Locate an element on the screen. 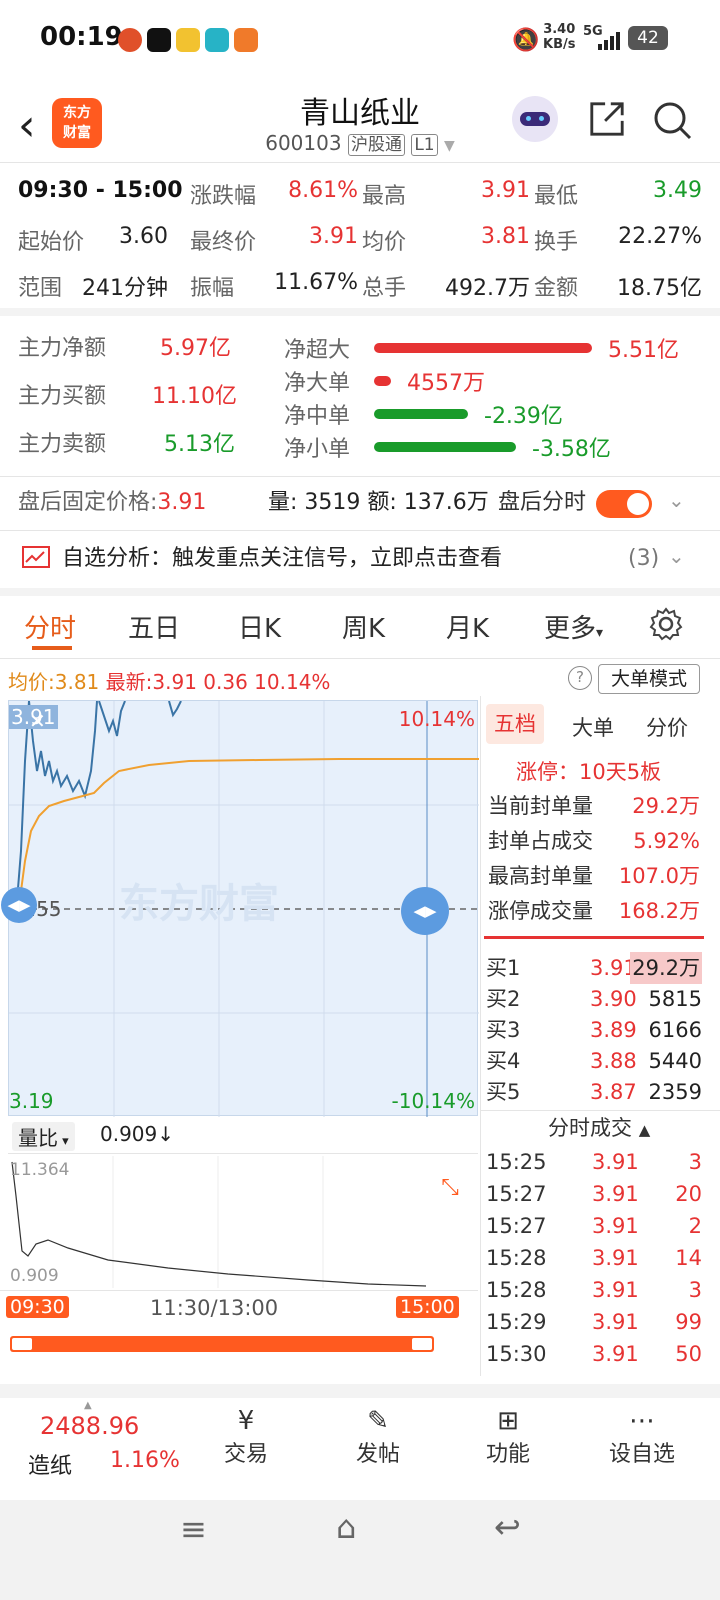  bid-row: 买5 3.87 2359 is located at coordinates (594, 1091).